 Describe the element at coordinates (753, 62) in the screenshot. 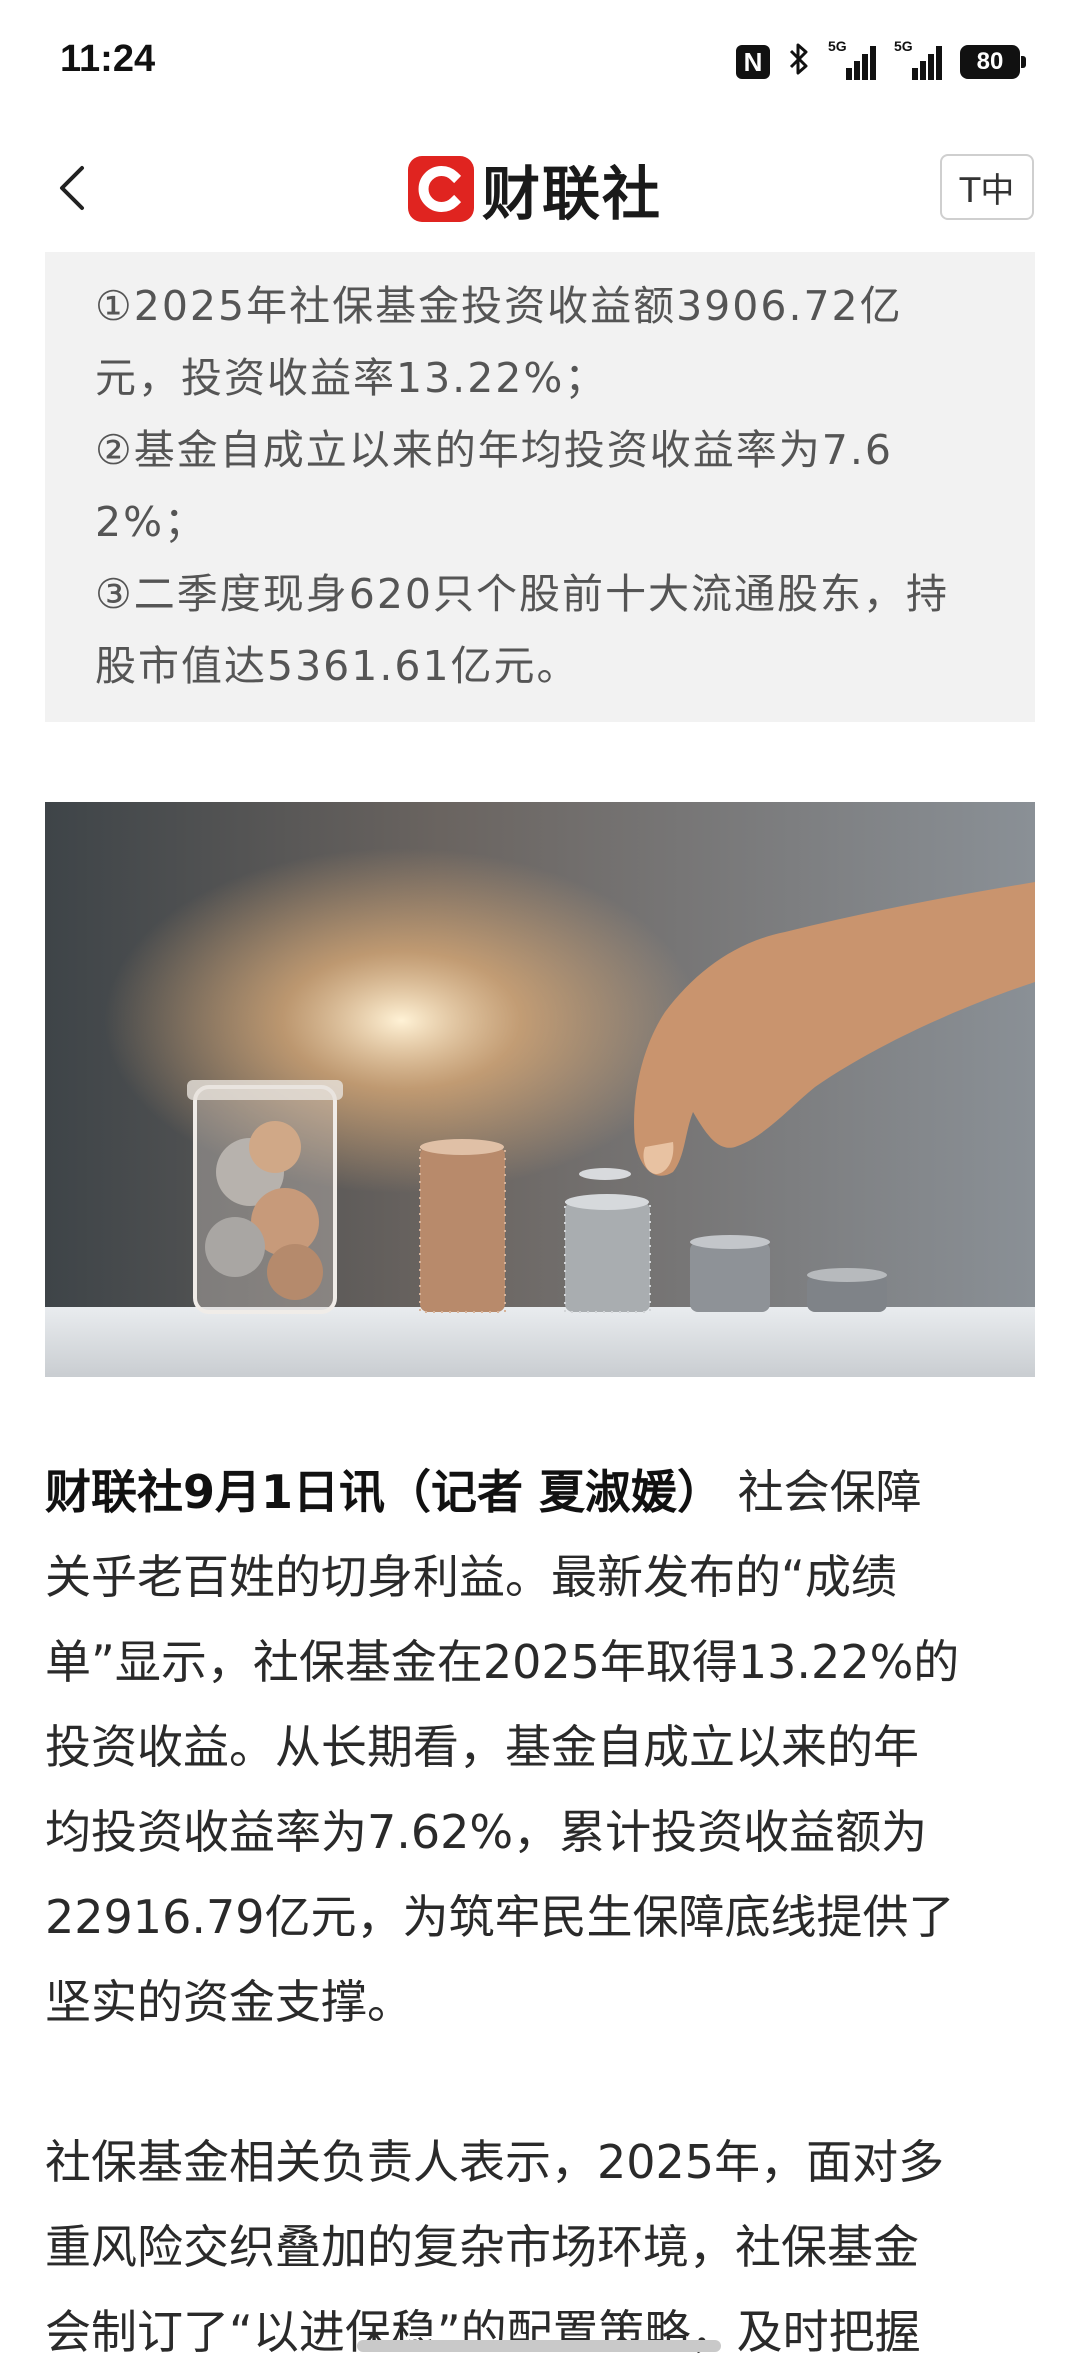

I see `nfc-icon: N` at that location.